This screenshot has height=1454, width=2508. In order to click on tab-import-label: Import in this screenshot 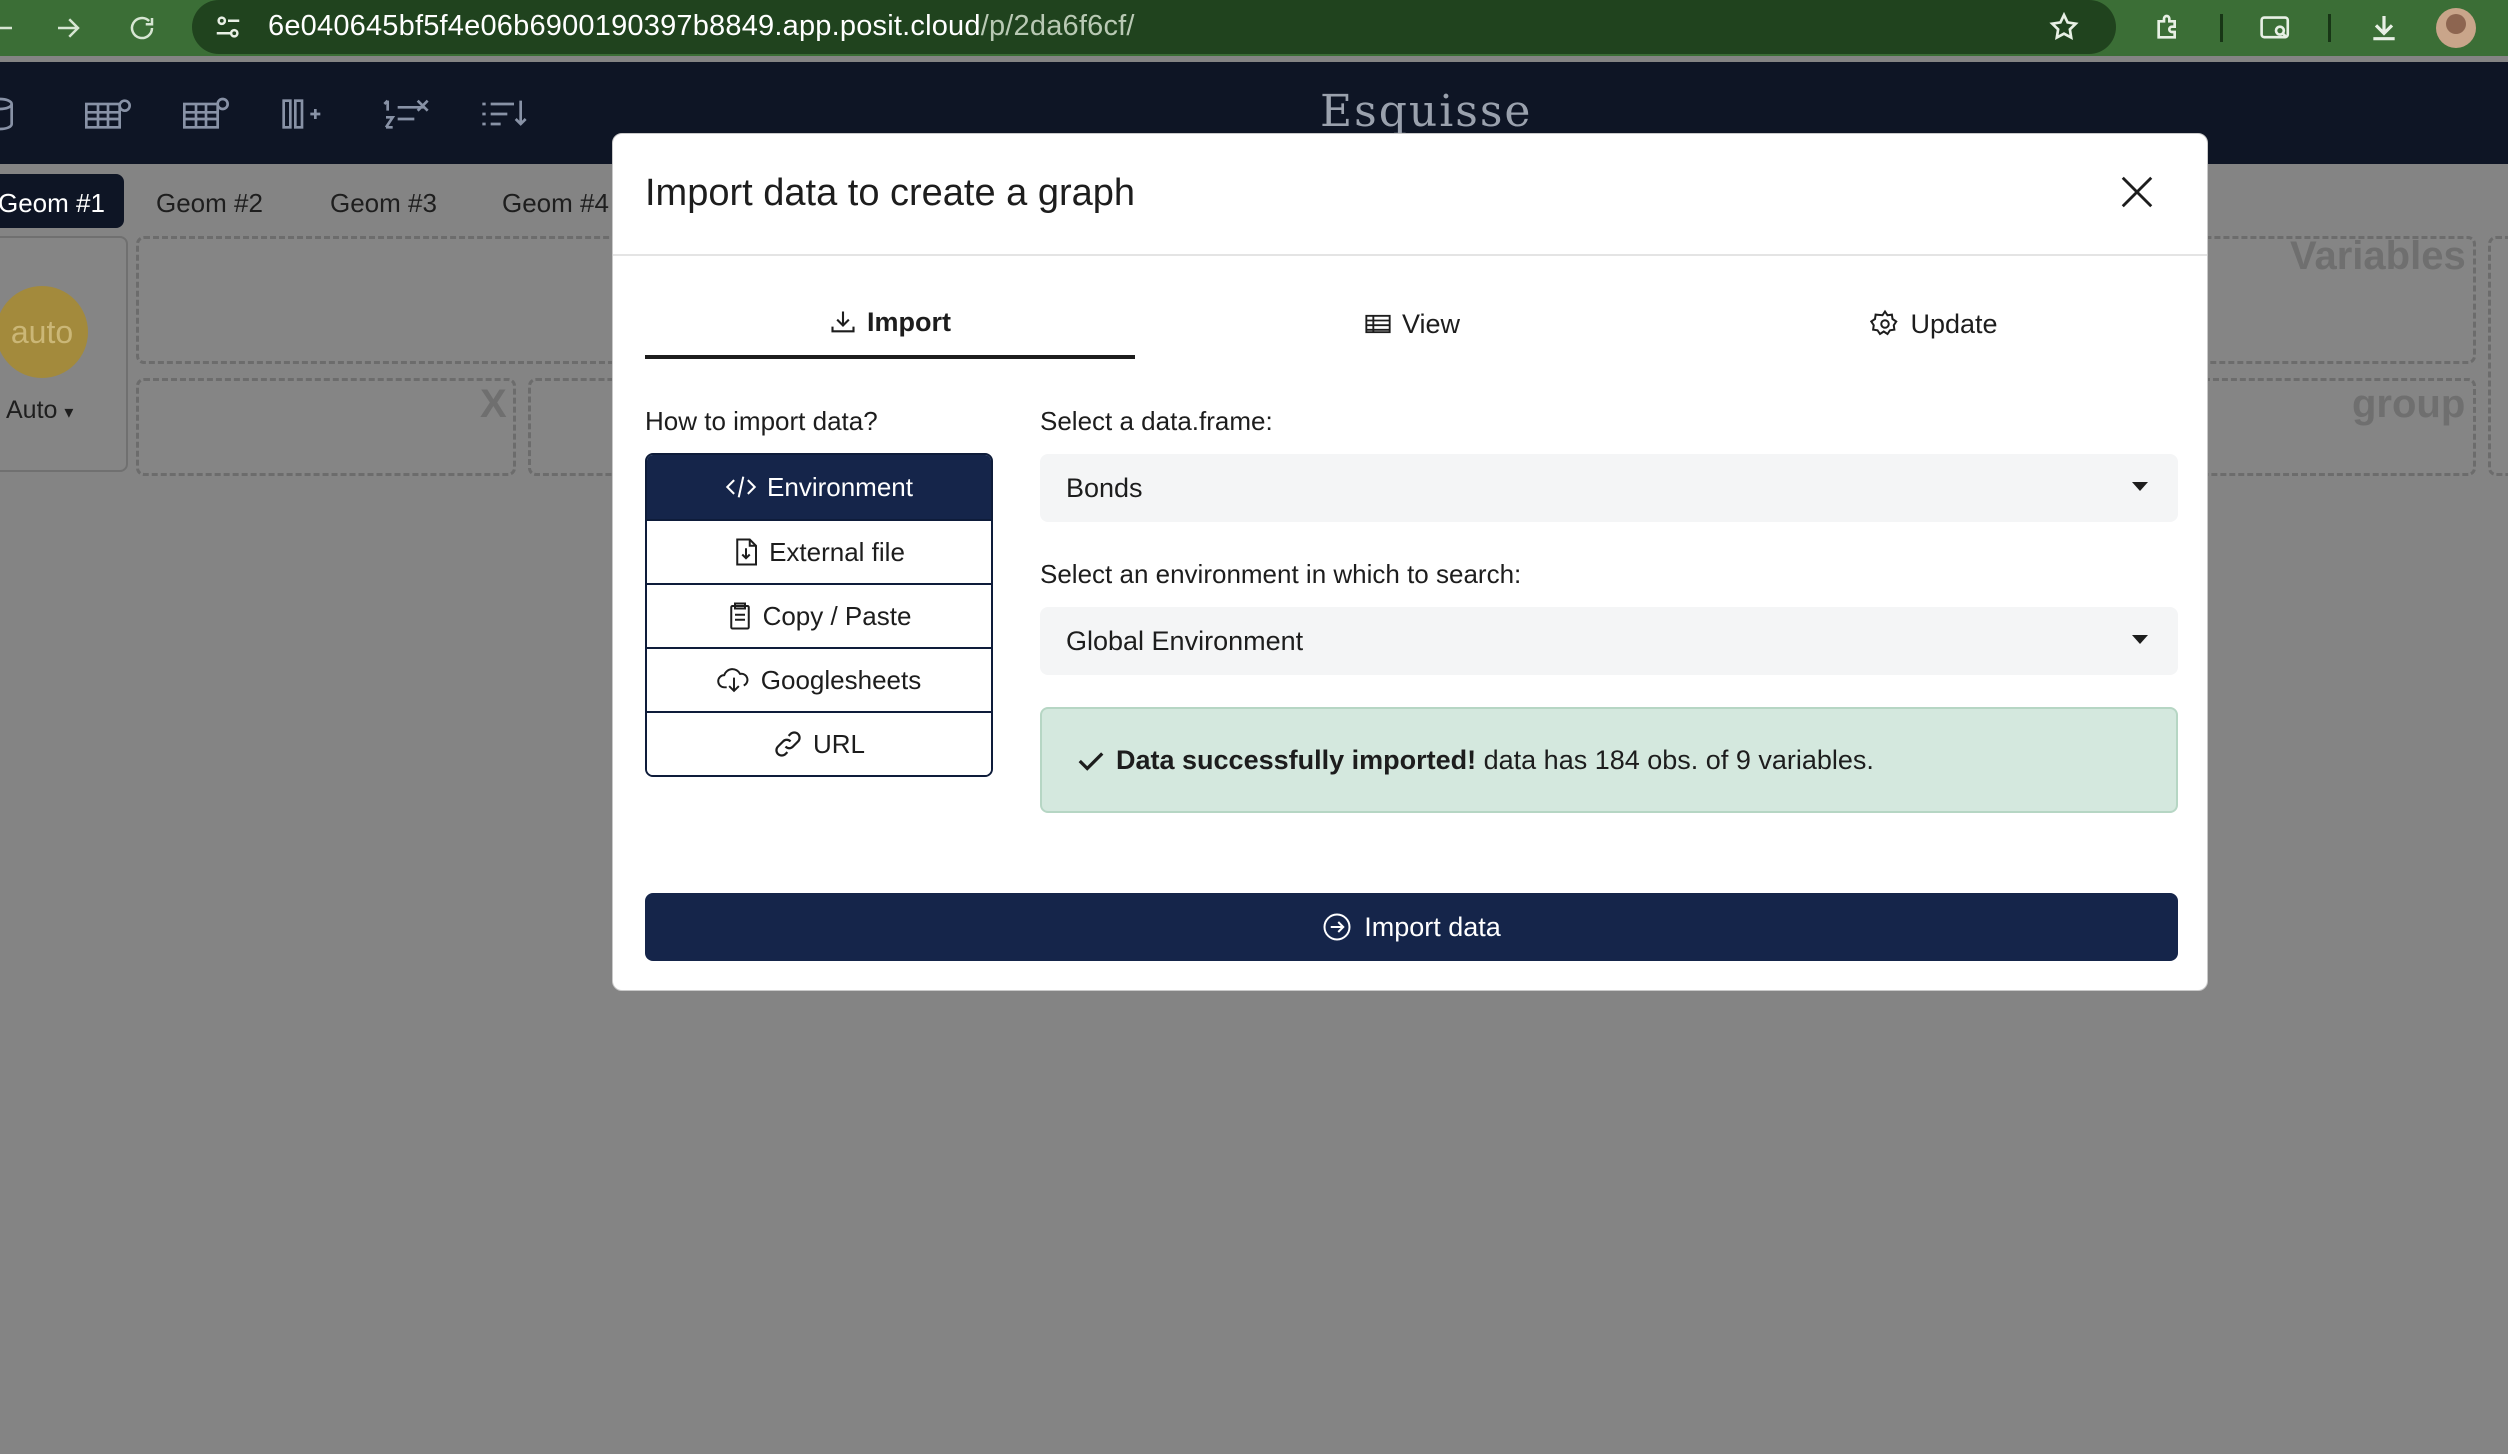, I will do `click(909, 321)`.